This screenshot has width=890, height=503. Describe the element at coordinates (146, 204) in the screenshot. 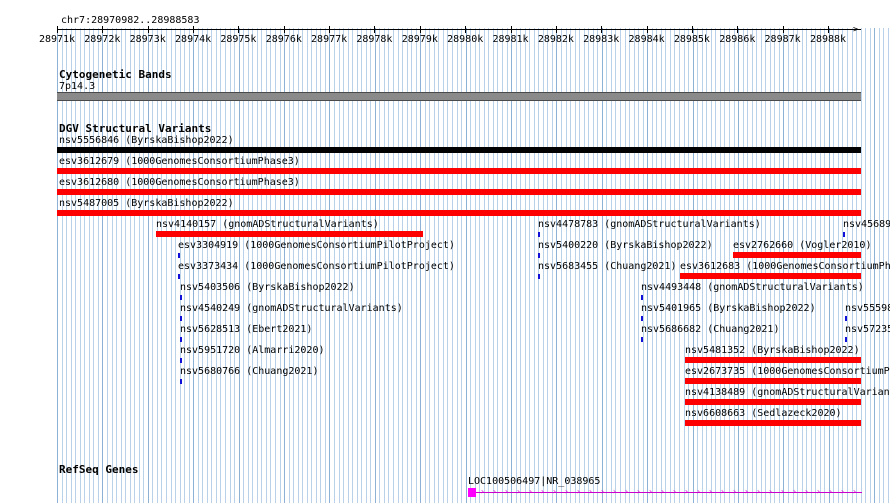

I see `variant-label: nsv5487005 (ByrskaBishop2022)` at that location.